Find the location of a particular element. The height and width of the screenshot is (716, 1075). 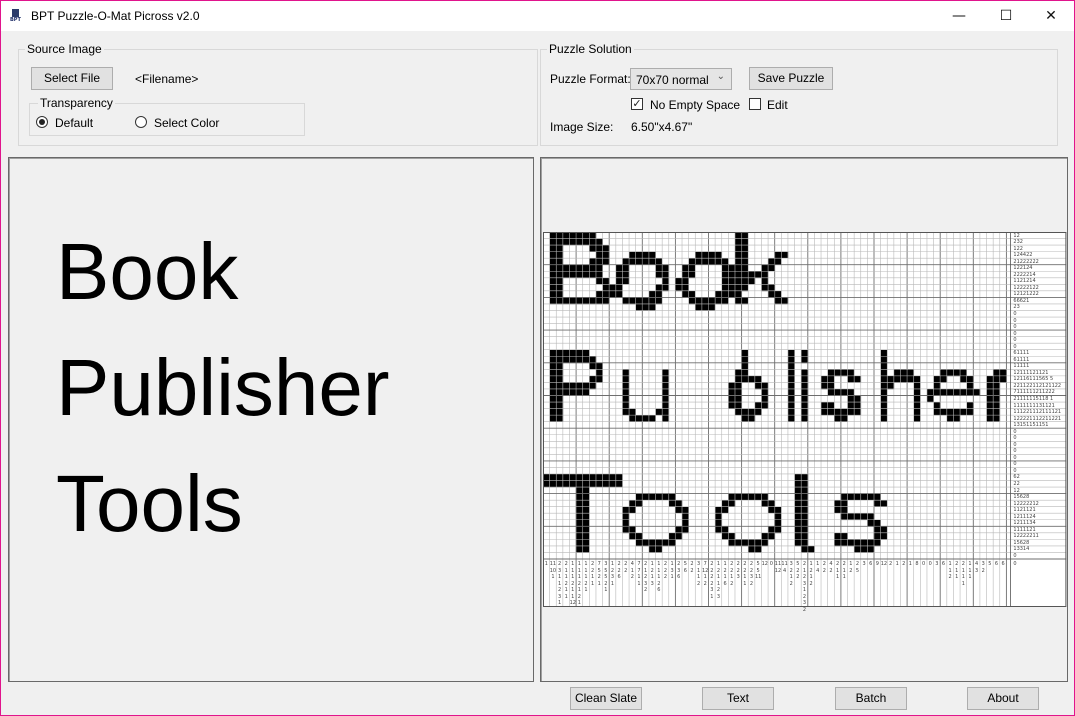

no-empty-space-label: No Empty Space is located at coordinates (695, 105).